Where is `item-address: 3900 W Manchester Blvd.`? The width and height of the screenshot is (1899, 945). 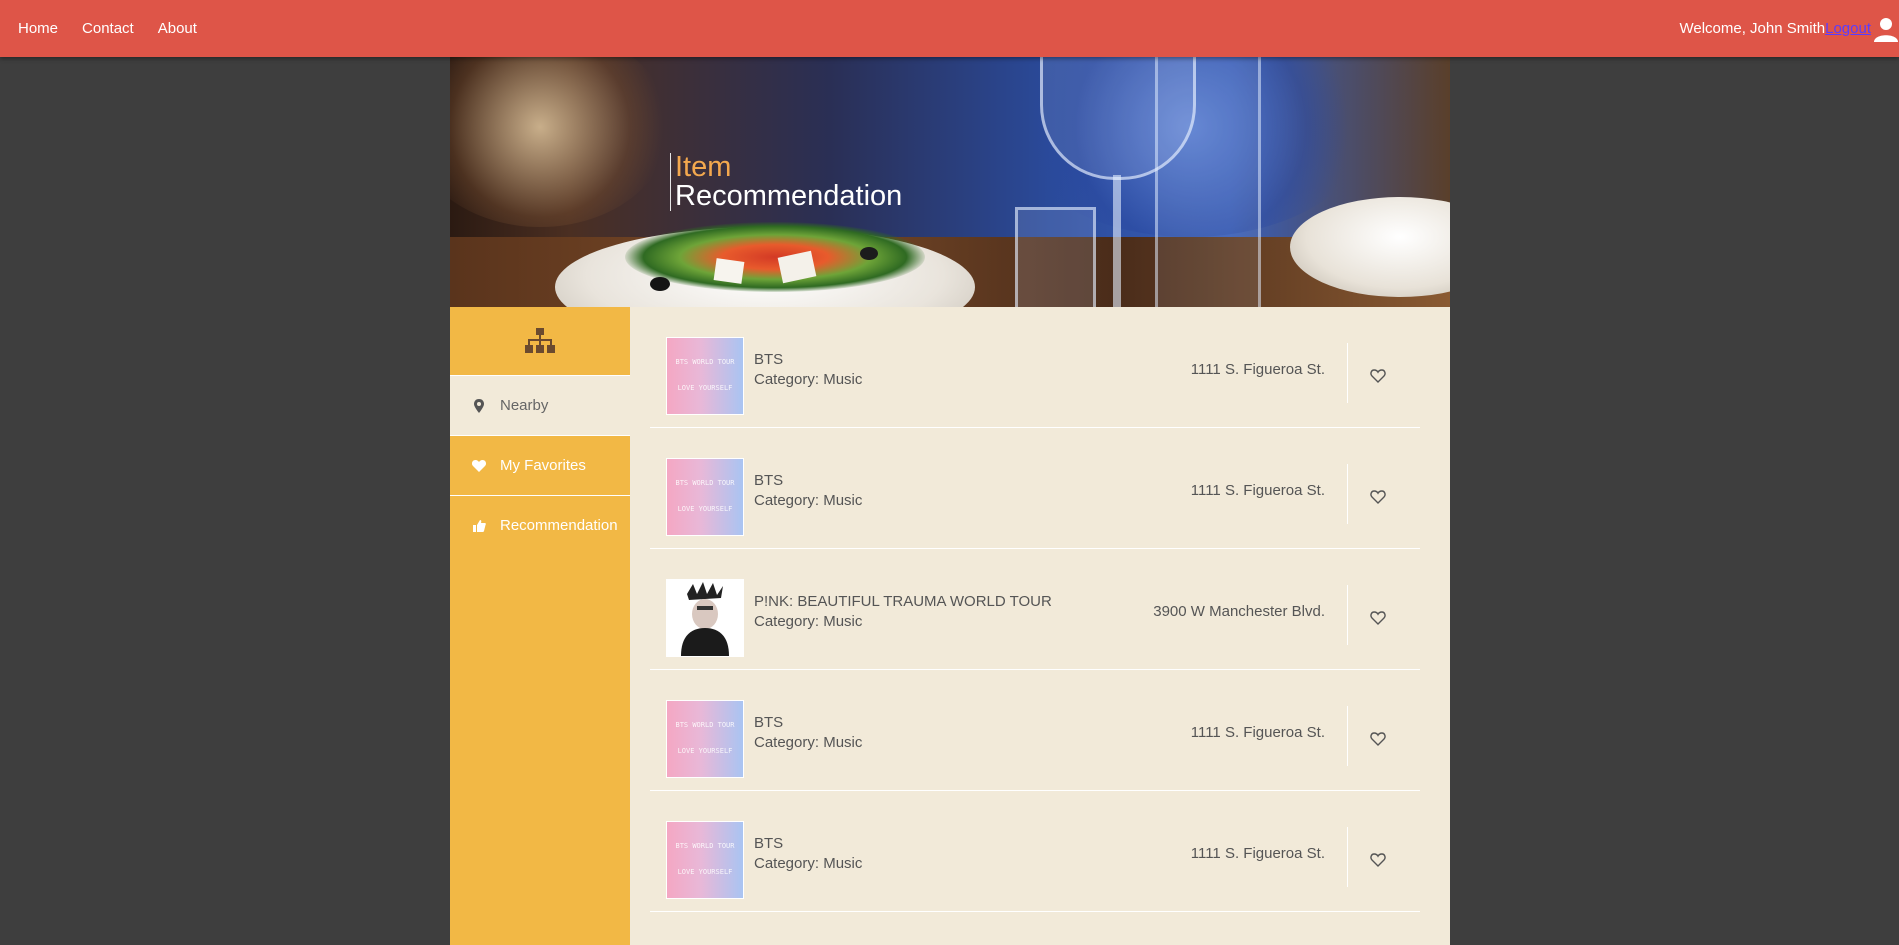 item-address: 3900 W Manchester Blvd. is located at coordinates (1239, 611).